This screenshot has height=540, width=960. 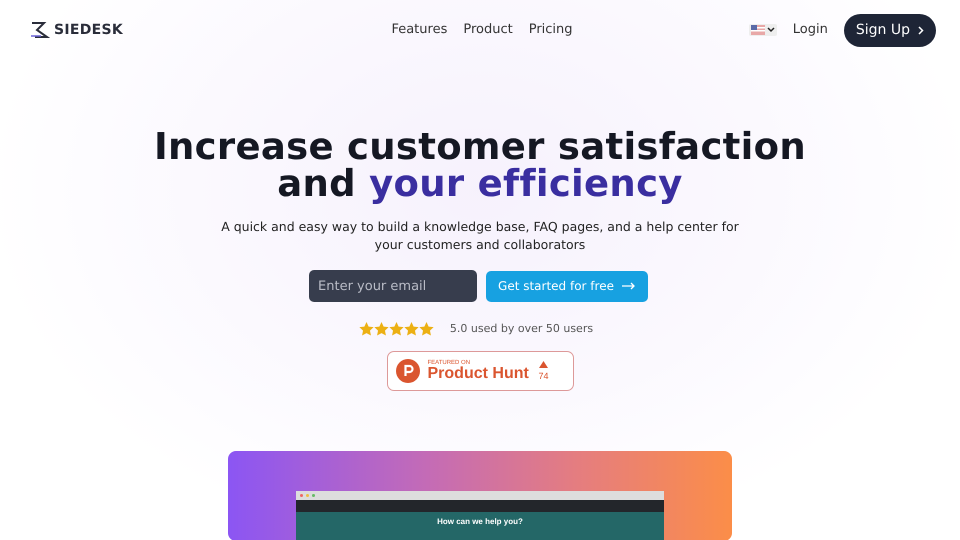 I want to click on chevron-down-icon, so click(x=770, y=30).